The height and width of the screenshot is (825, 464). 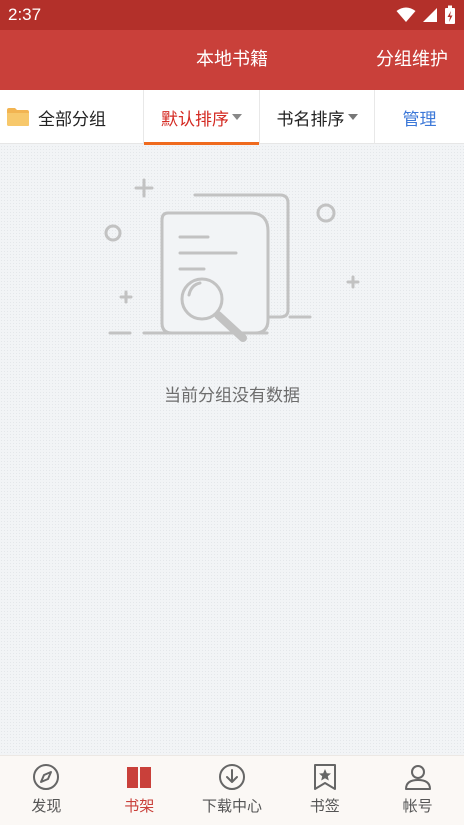 I want to click on user-icon, so click(x=417, y=777).